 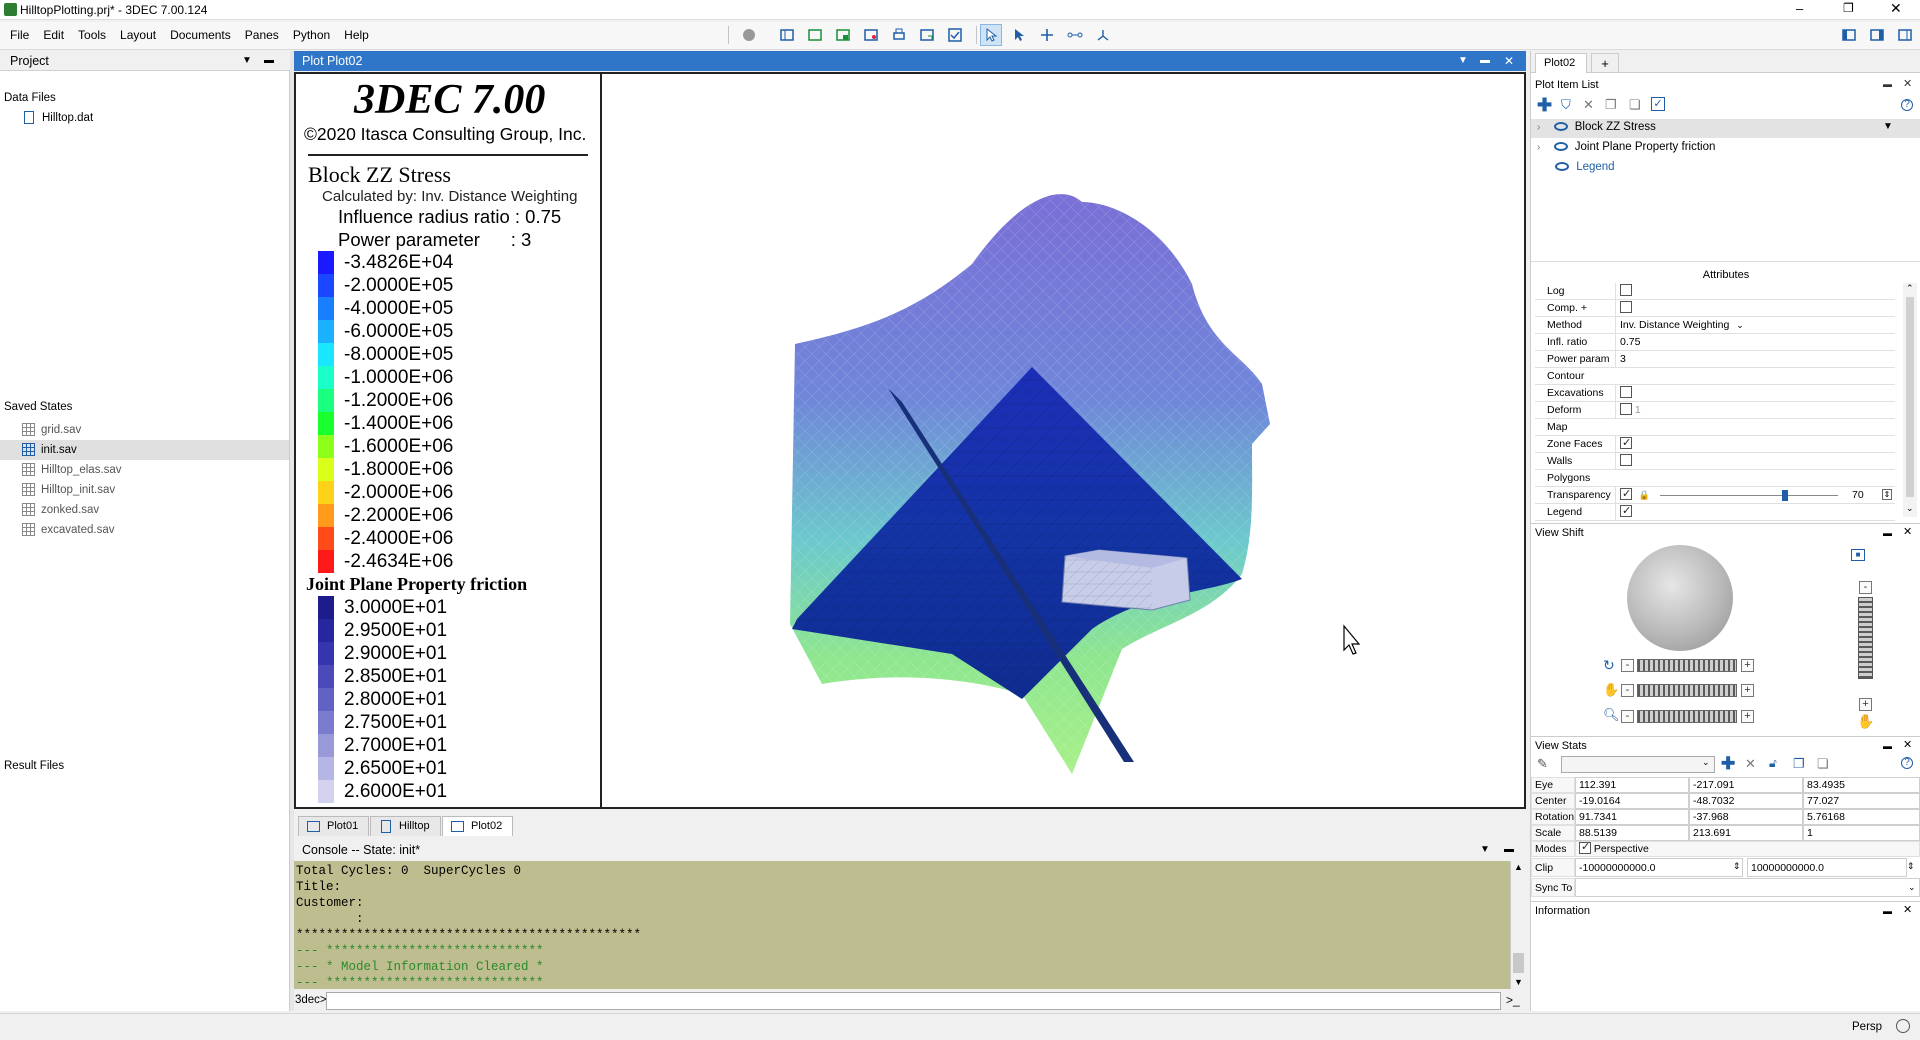 I want to click on zoom-slider, so click(x=1687, y=716).